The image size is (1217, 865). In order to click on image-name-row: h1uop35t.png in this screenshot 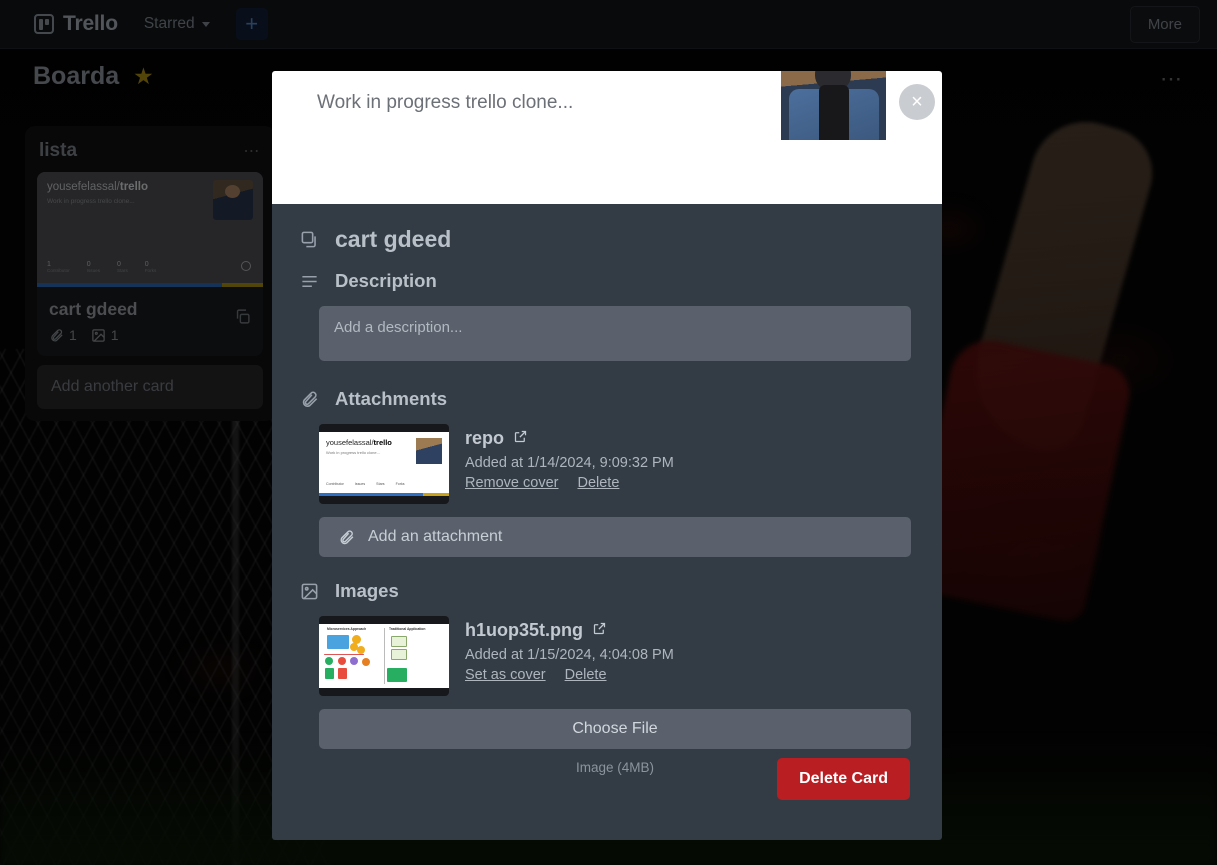, I will do `click(569, 630)`.